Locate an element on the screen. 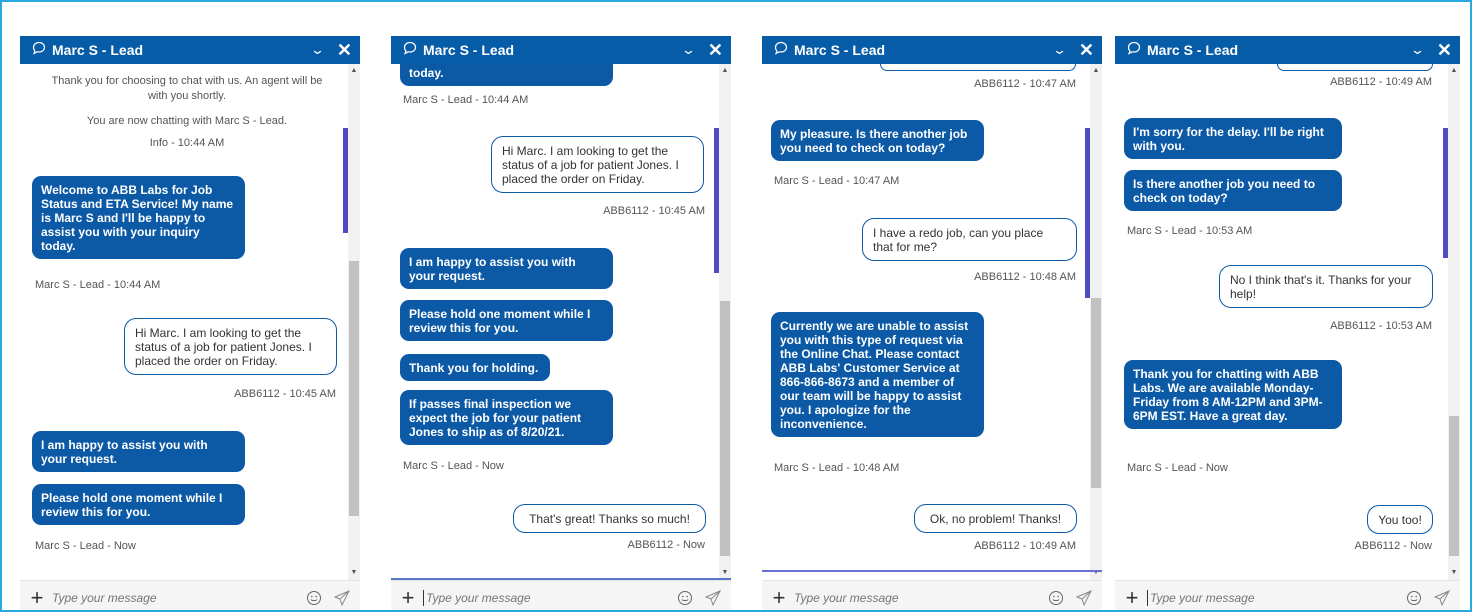 This screenshot has width=1472, height=612. message-meta: Marc S - Lead - 10:48 AM is located at coordinates (837, 468).